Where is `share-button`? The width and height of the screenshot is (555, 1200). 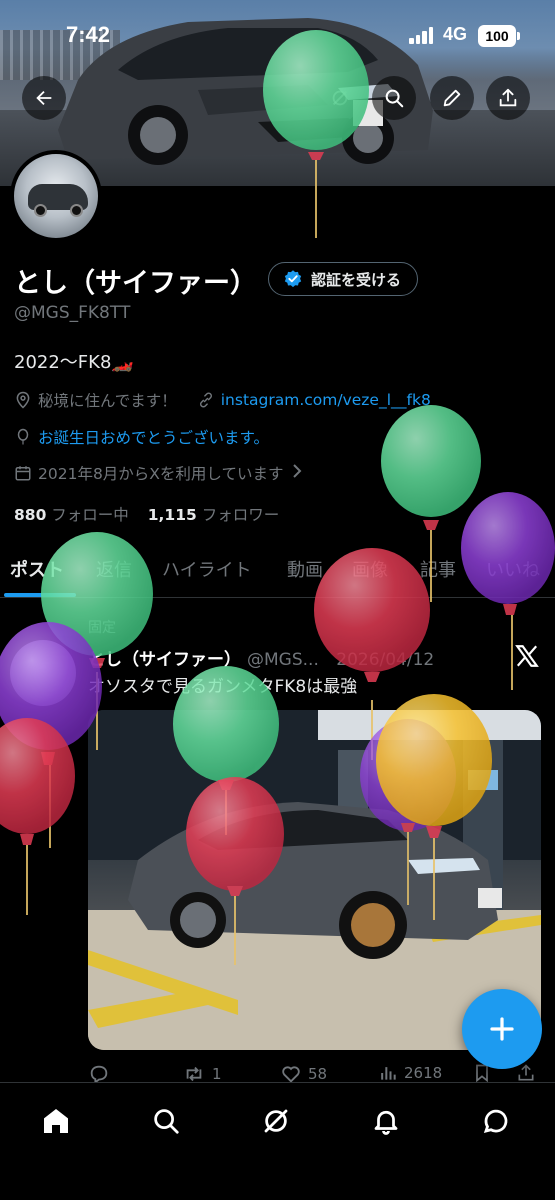 share-button is located at coordinates (508, 98).